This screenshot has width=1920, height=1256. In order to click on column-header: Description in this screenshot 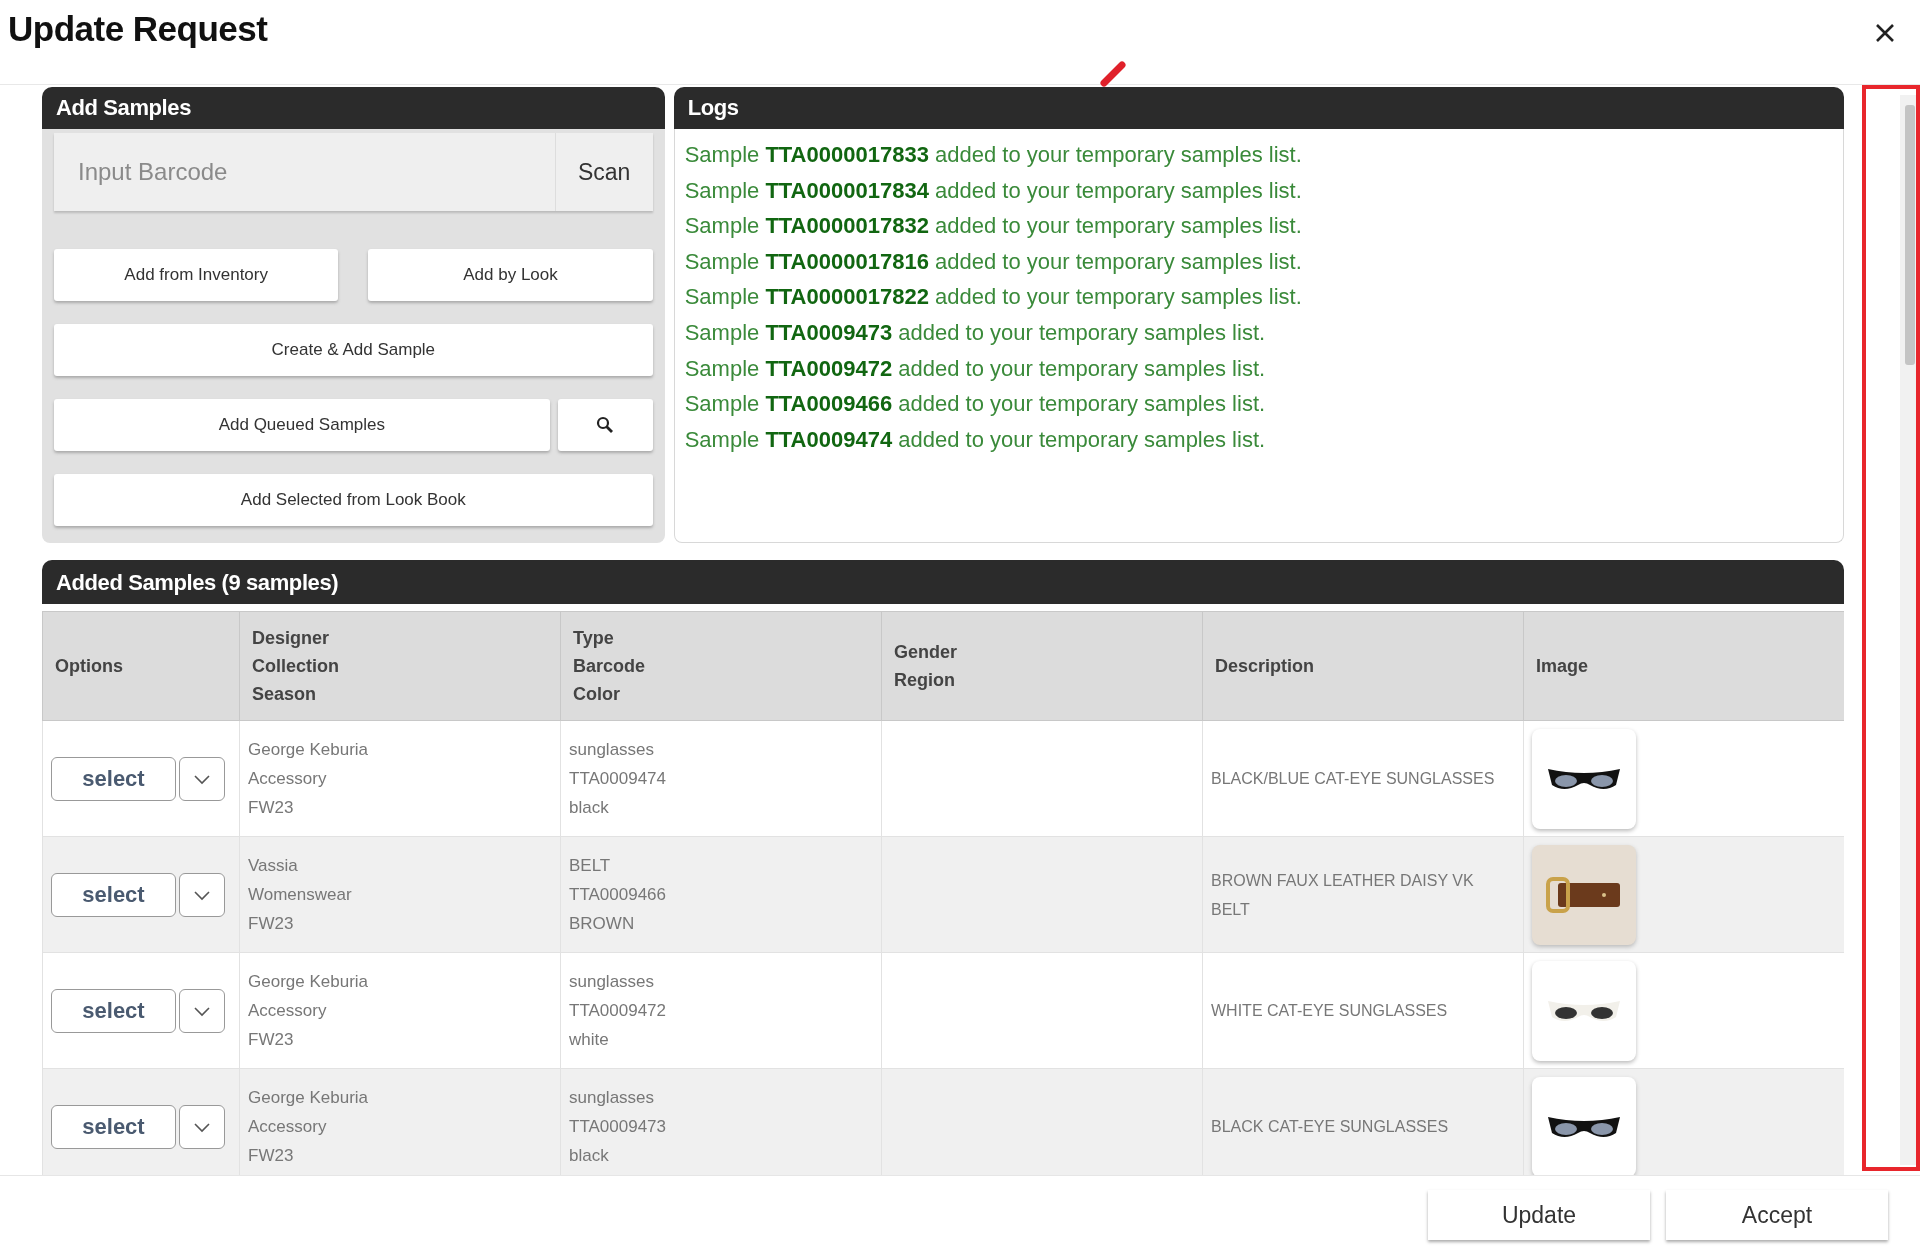, I will do `click(1363, 666)`.